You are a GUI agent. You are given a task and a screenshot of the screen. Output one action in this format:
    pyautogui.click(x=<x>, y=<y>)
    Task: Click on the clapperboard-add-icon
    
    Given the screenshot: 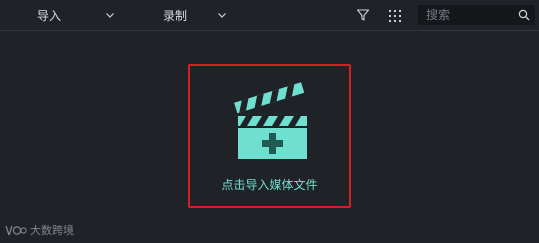 What is the action you would take?
    pyautogui.click(x=270, y=120)
    